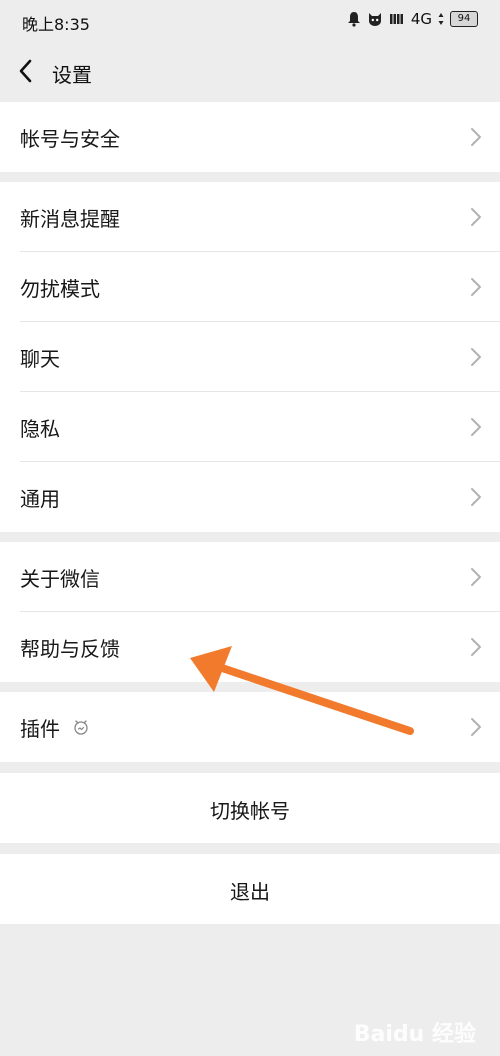  What do you see at coordinates (250, 287) in the screenshot?
I see `settings-item-do-not-disturb: 勿扰模式` at bounding box center [250, 287].